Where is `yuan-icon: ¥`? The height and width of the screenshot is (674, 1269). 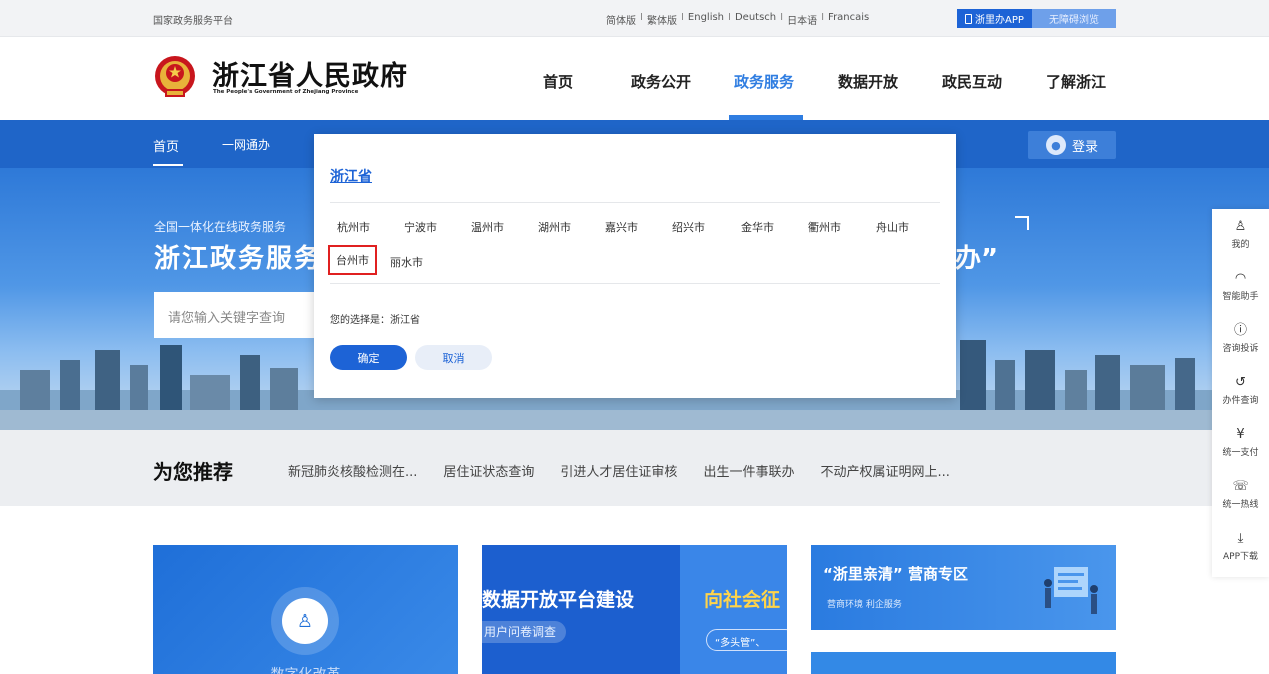
yuan-icon: ¥ is located at coordinates (1240, 434).